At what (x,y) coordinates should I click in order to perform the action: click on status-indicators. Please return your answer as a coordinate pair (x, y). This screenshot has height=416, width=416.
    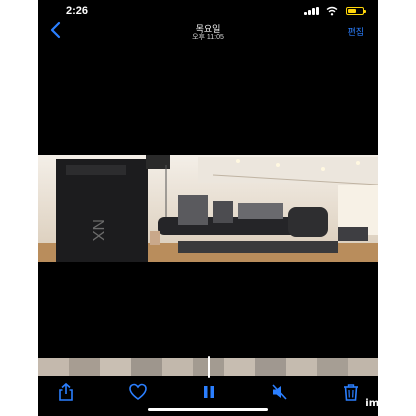
    Looking at the image, I should click on (330, 11).